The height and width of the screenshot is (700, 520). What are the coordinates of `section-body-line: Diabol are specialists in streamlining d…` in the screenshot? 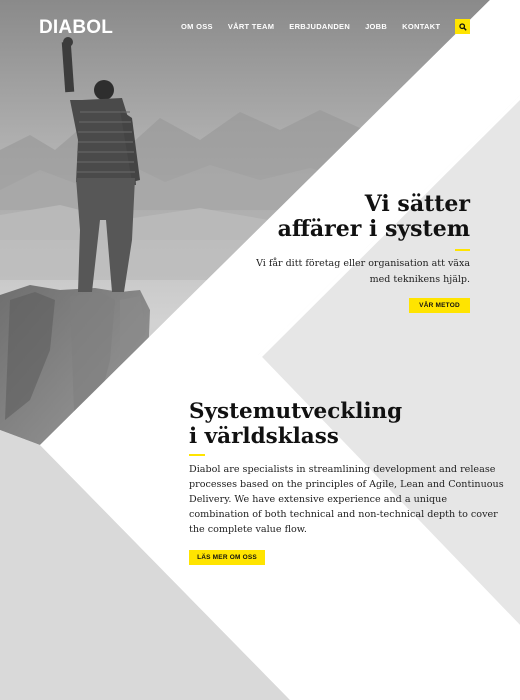 It's located at (342, 469).